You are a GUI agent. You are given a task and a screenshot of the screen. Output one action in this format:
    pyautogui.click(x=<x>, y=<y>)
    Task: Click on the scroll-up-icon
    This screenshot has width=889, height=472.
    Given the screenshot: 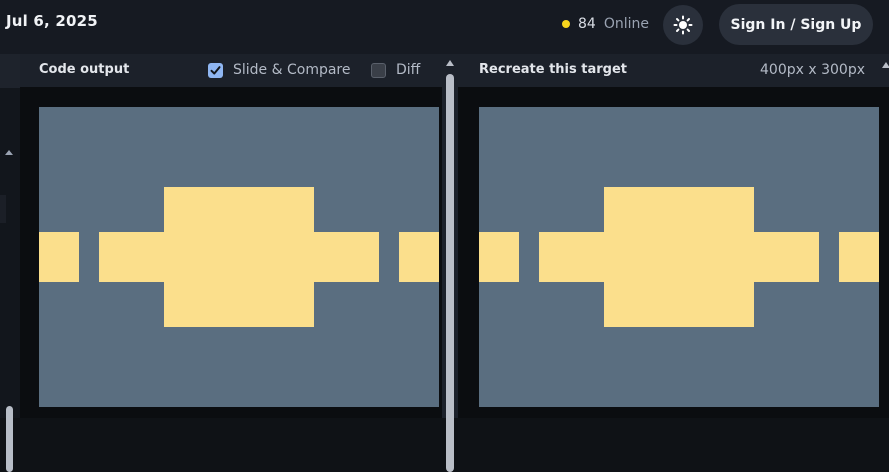 What is the action you would take?
    pyautogui.click(x=9, y=152)
    